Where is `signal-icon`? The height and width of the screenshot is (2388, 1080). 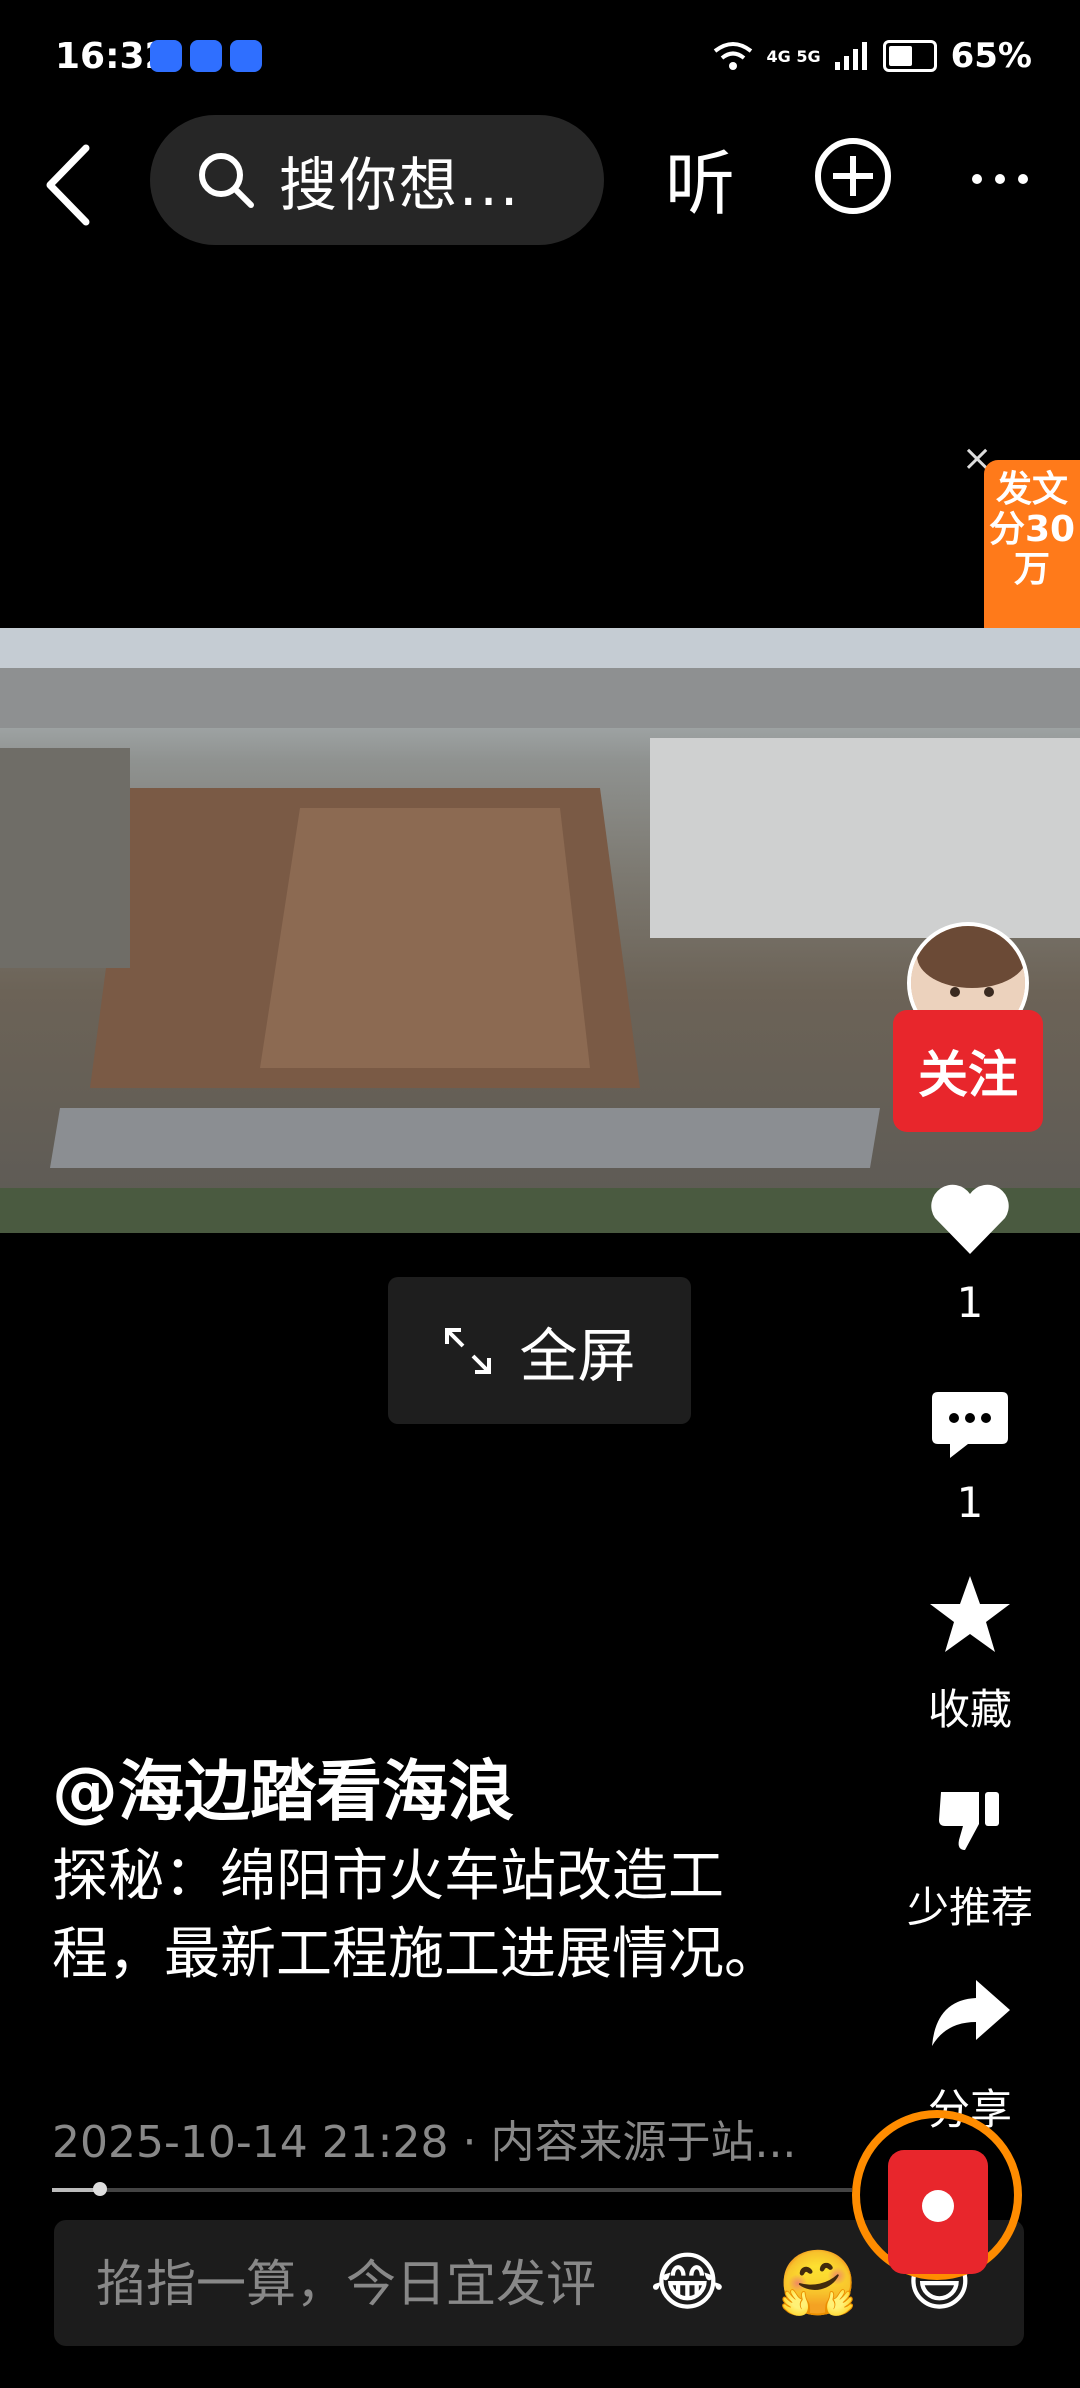 signal-icon is located at coordinates (850, 56).